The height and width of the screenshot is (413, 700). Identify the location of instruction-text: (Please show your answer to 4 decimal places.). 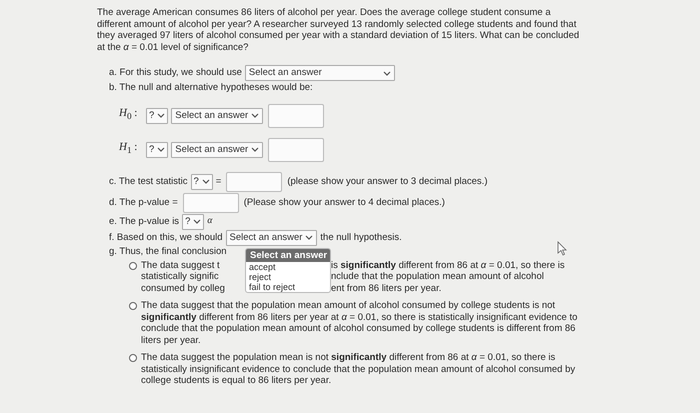
(344, 202).